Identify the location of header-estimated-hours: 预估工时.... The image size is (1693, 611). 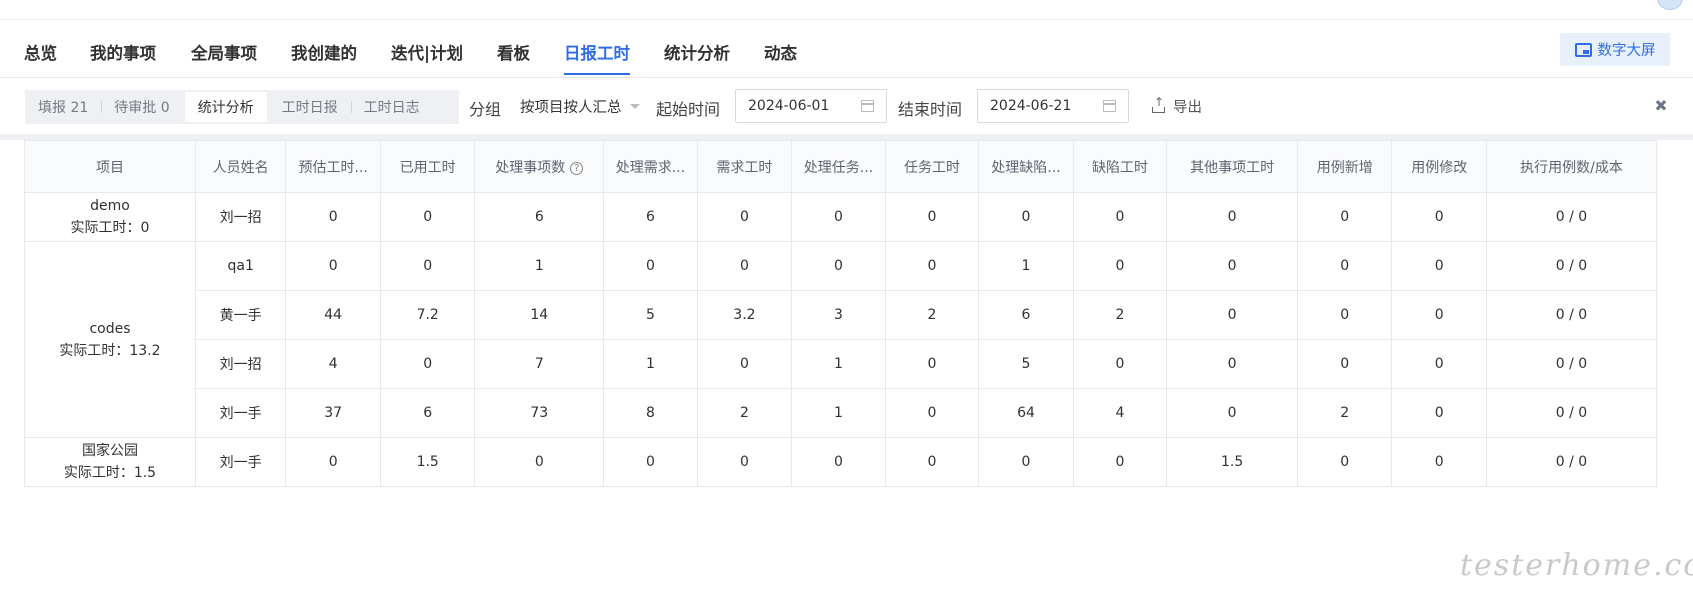
(333, 166).